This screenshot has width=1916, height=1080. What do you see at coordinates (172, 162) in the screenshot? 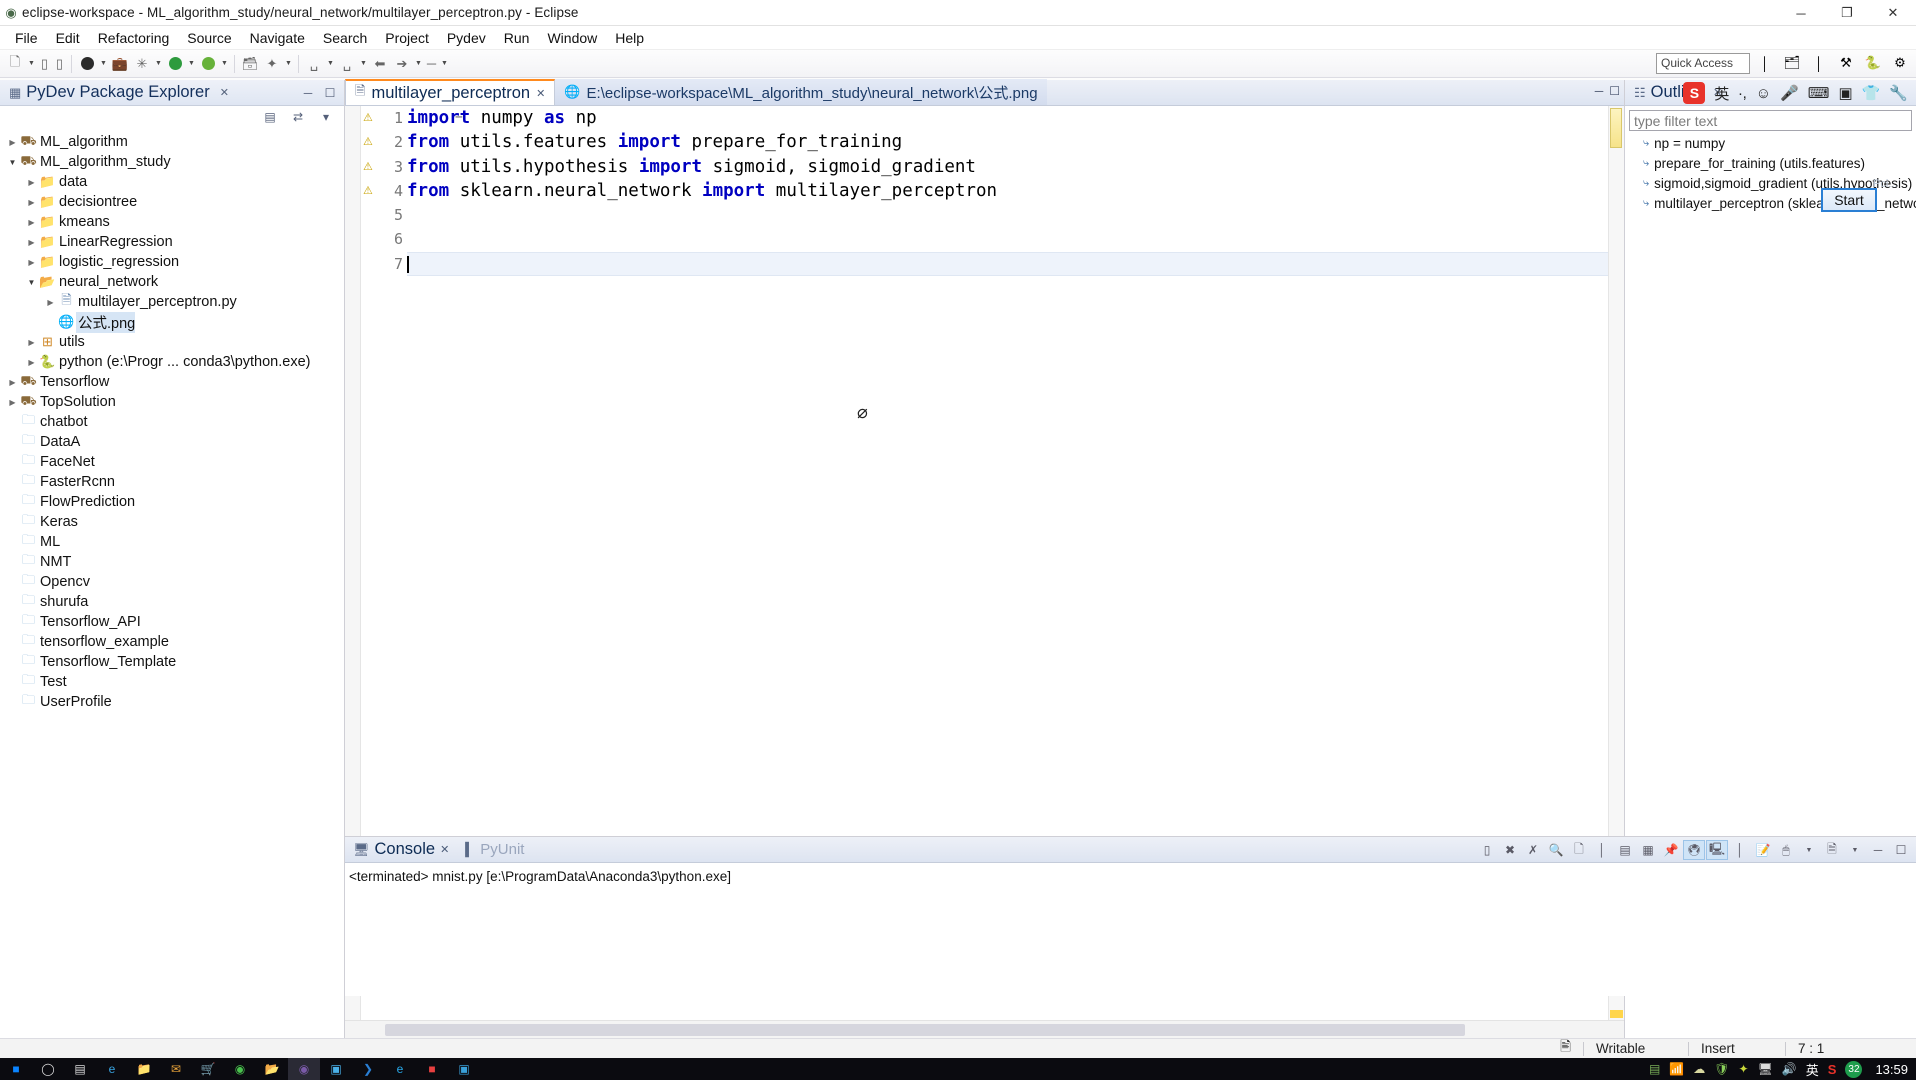
I see `tree-item: ▼ ⛟ ML_algorithm_study` at bounding box center [172, 162].